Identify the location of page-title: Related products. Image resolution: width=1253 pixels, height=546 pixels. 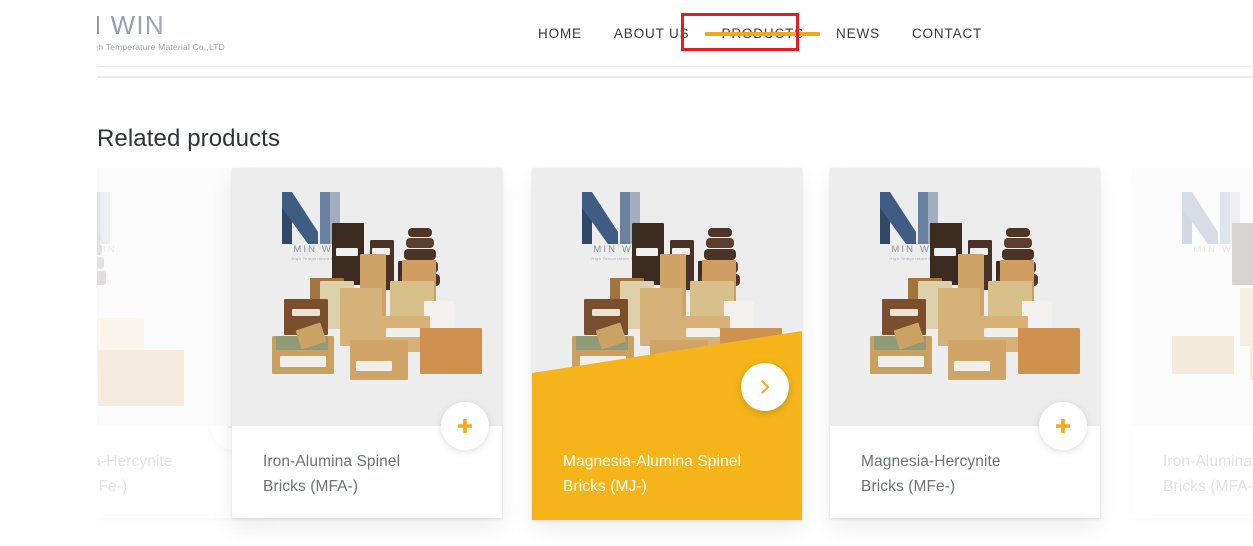
(189, 138).